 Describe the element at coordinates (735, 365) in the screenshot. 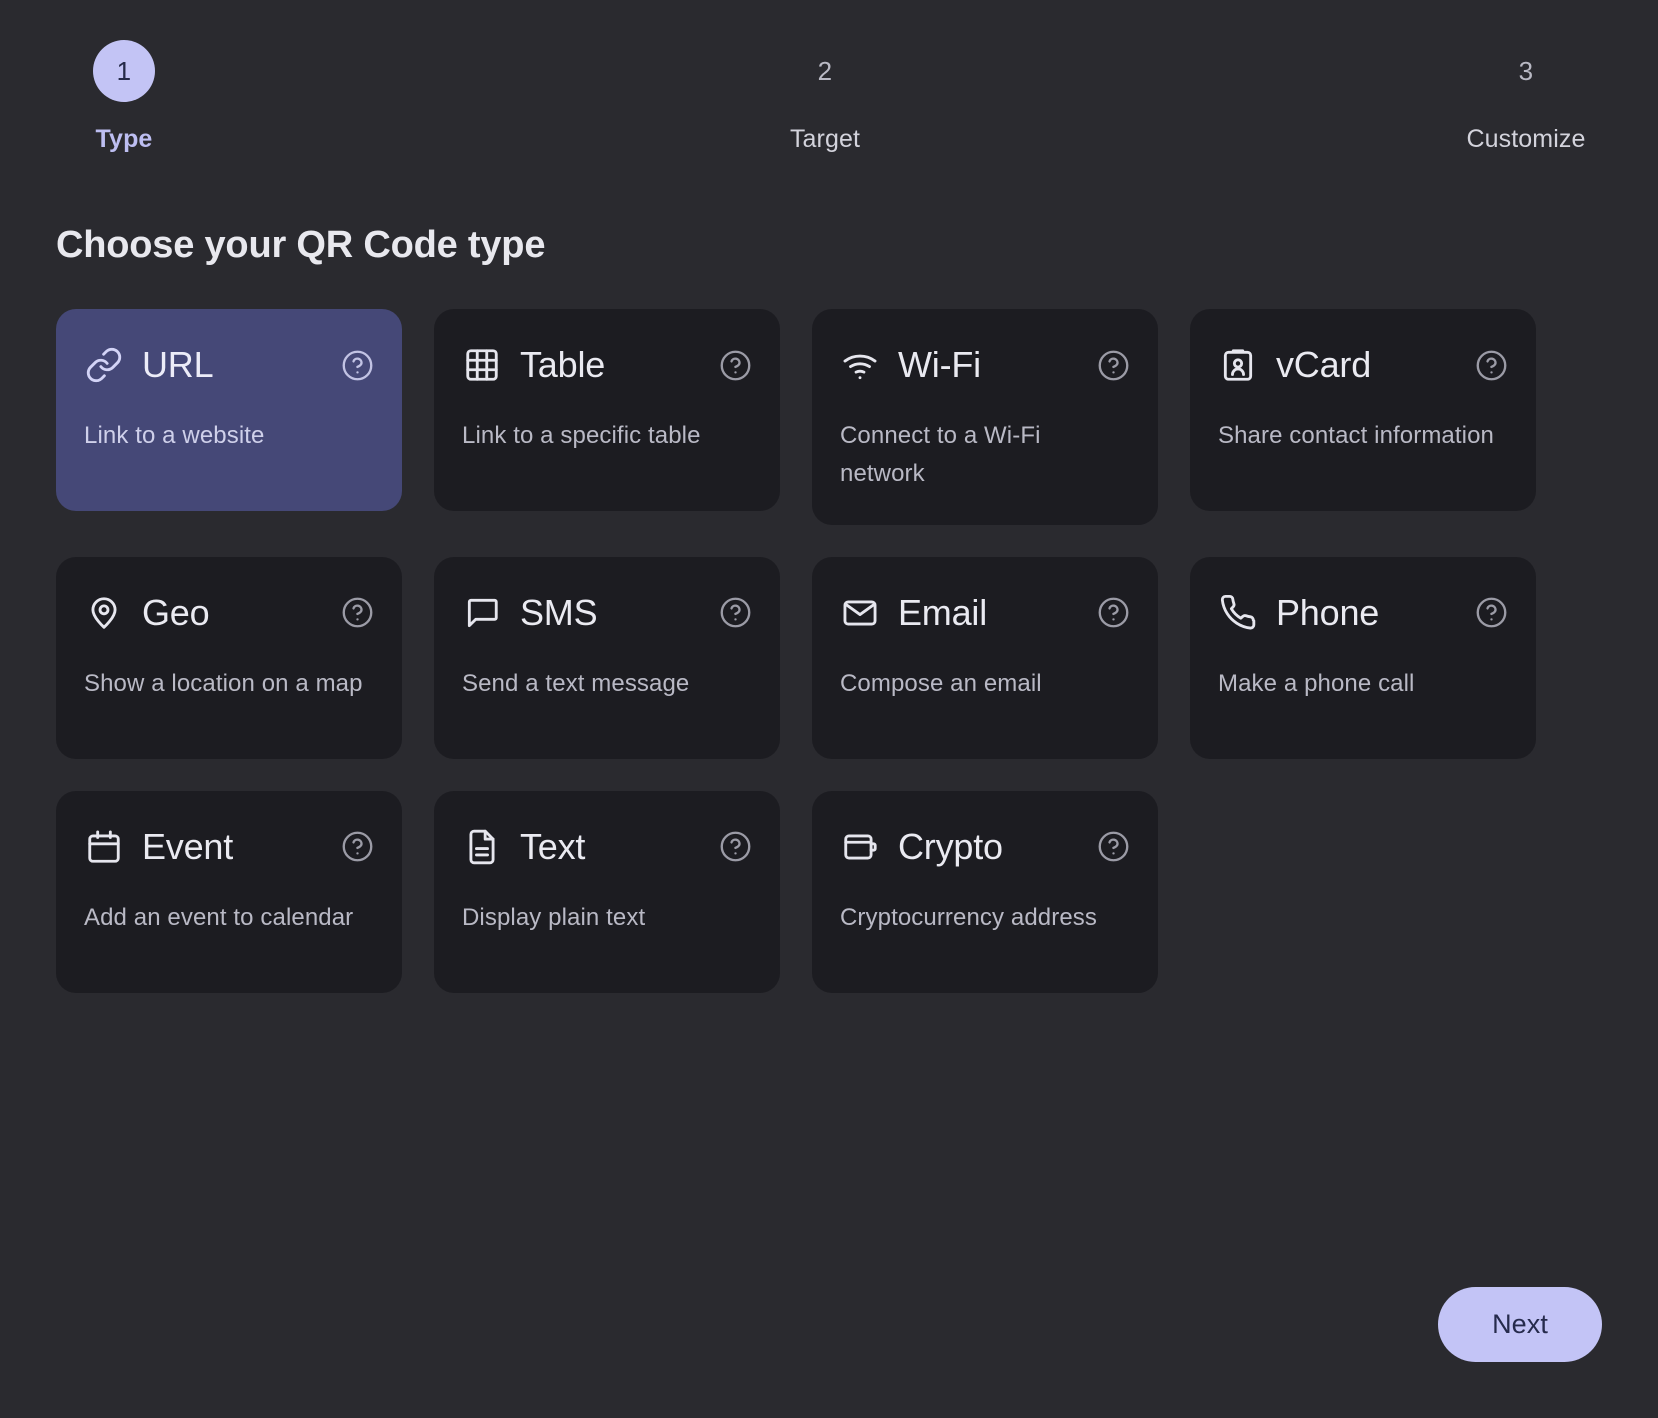

I see `help-icon-table` at that location.